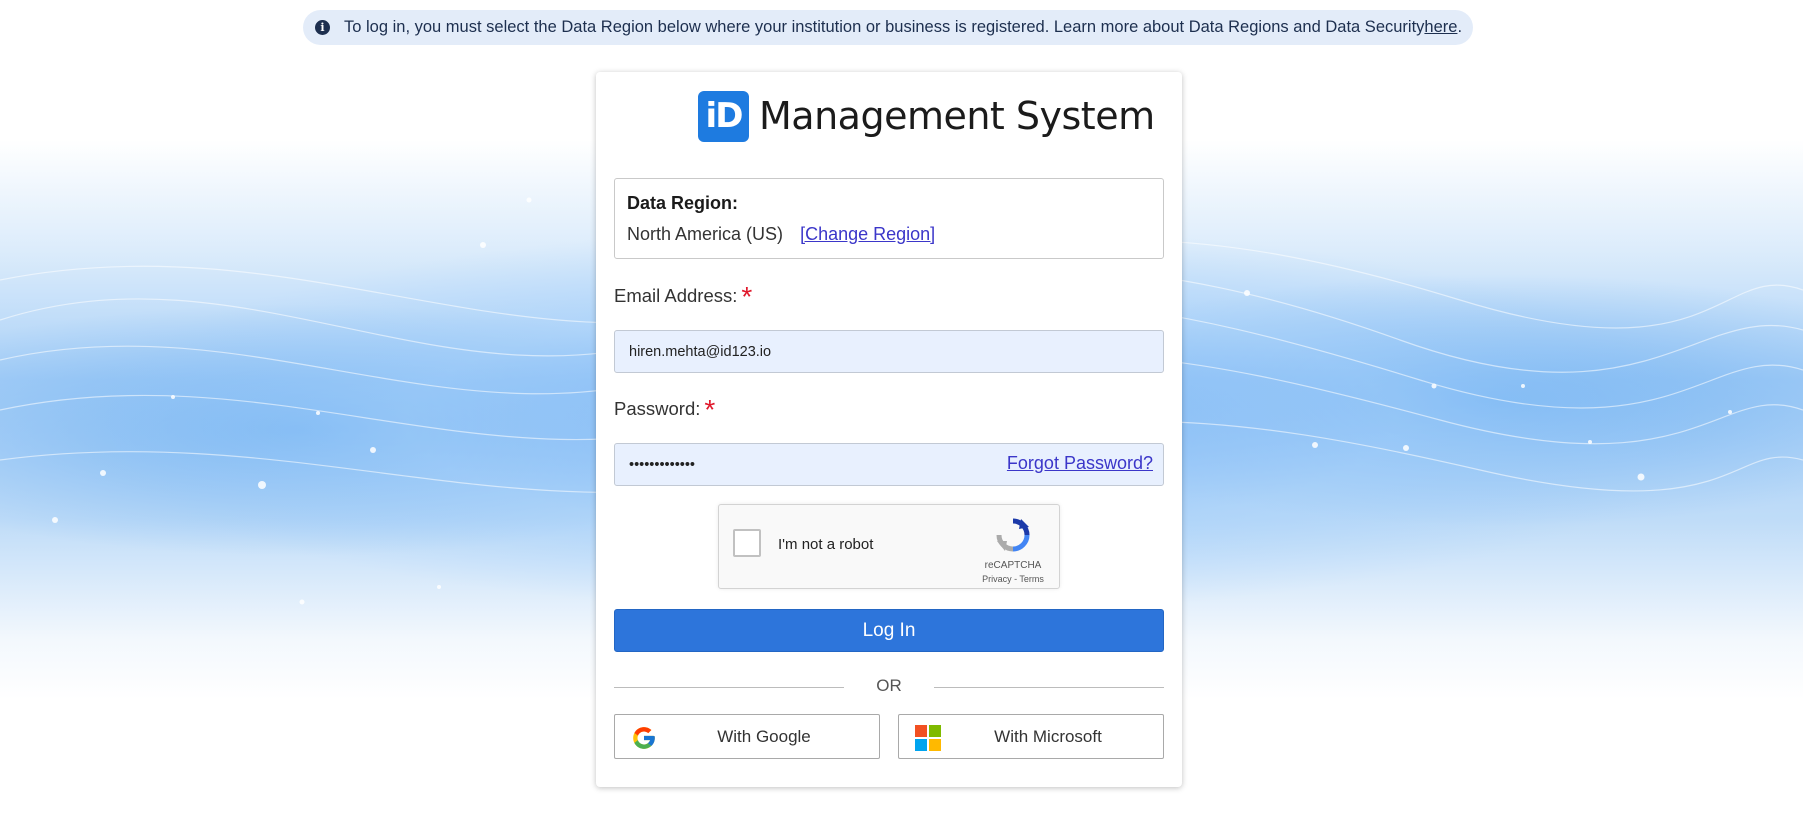  I want to click on password-required-mark: *, so click(710, 409).